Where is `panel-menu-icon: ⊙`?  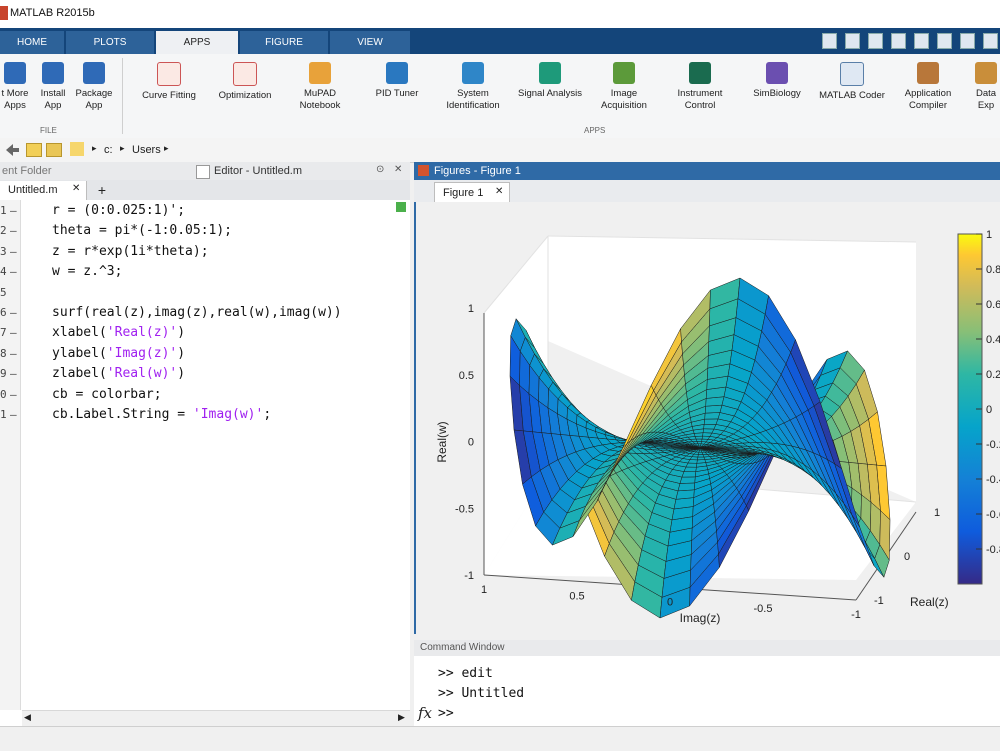
panel-menu-icon: ⊙ is located at coordinates (380, 169).